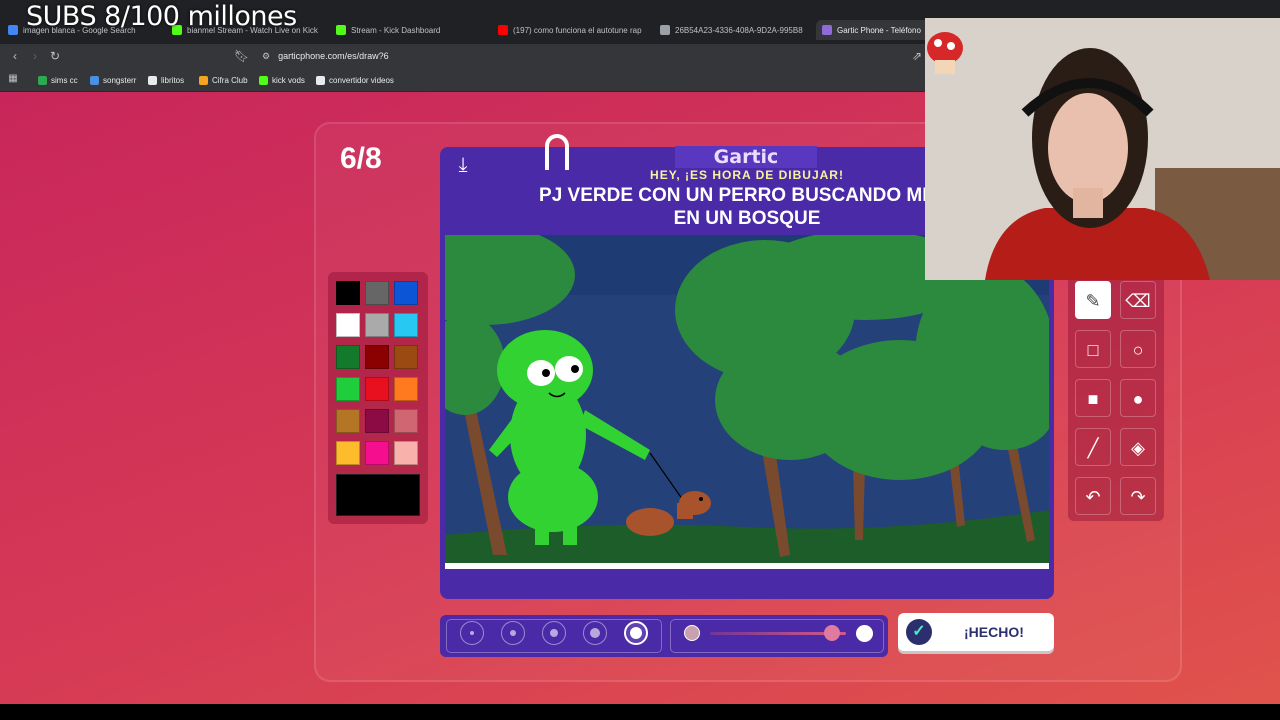 This screenshot has height=720, width=1280. I want to click on bookmark-label: Cifra Club, so click(230, 80).